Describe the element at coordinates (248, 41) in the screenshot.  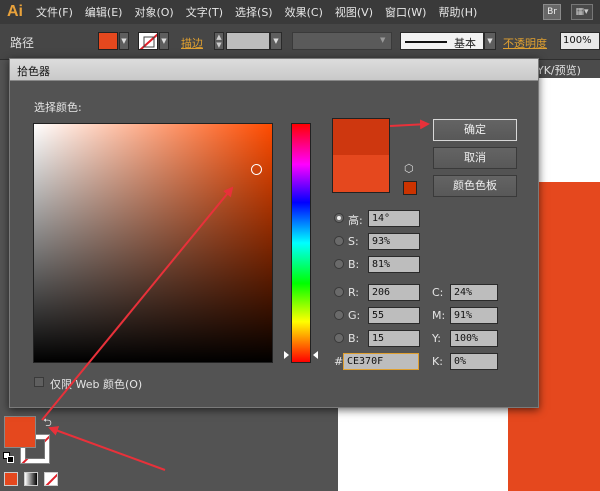
I see `stroke-weight-field` at that location.